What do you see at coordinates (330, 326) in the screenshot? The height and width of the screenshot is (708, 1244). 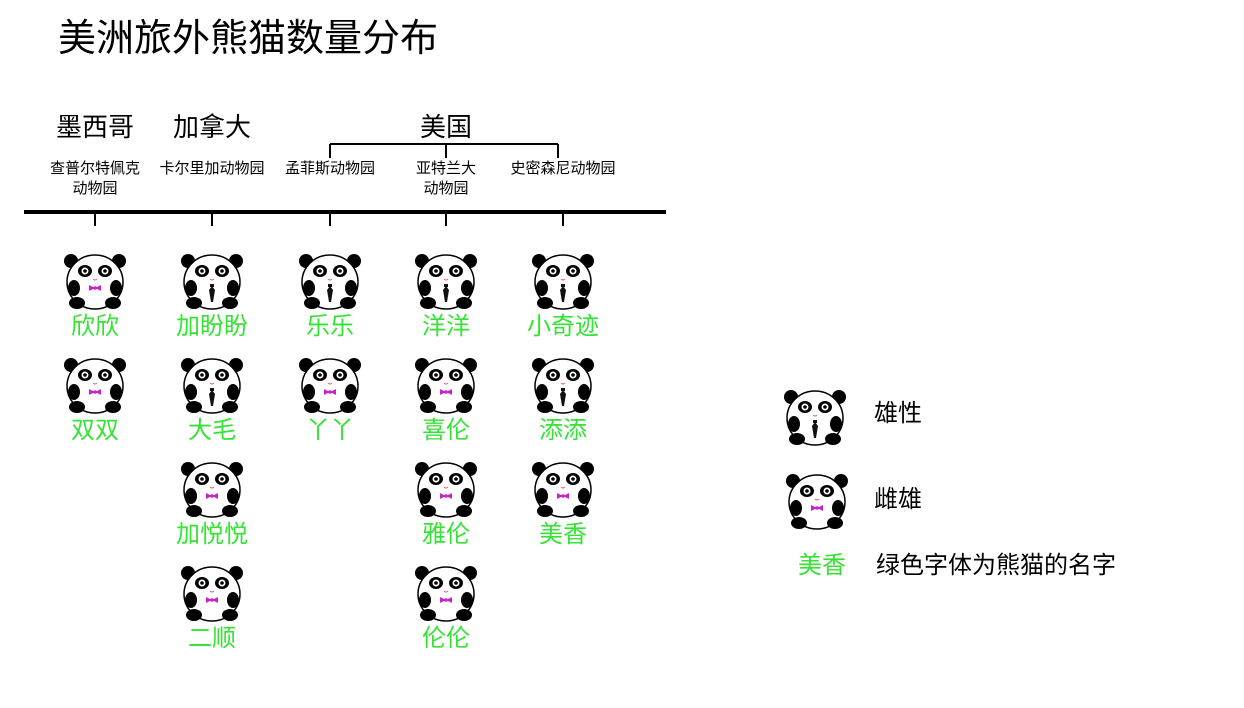 I see `panda-name: 乐乐` at bounding box center [330, 326].